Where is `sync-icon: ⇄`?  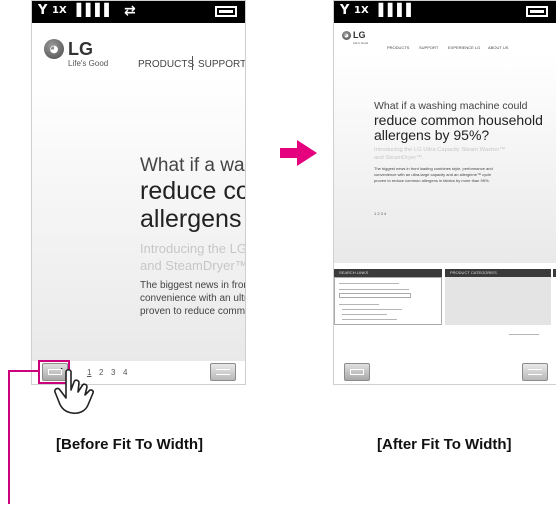
sync-icon: ⇄ is located at coordinates (130, 11).